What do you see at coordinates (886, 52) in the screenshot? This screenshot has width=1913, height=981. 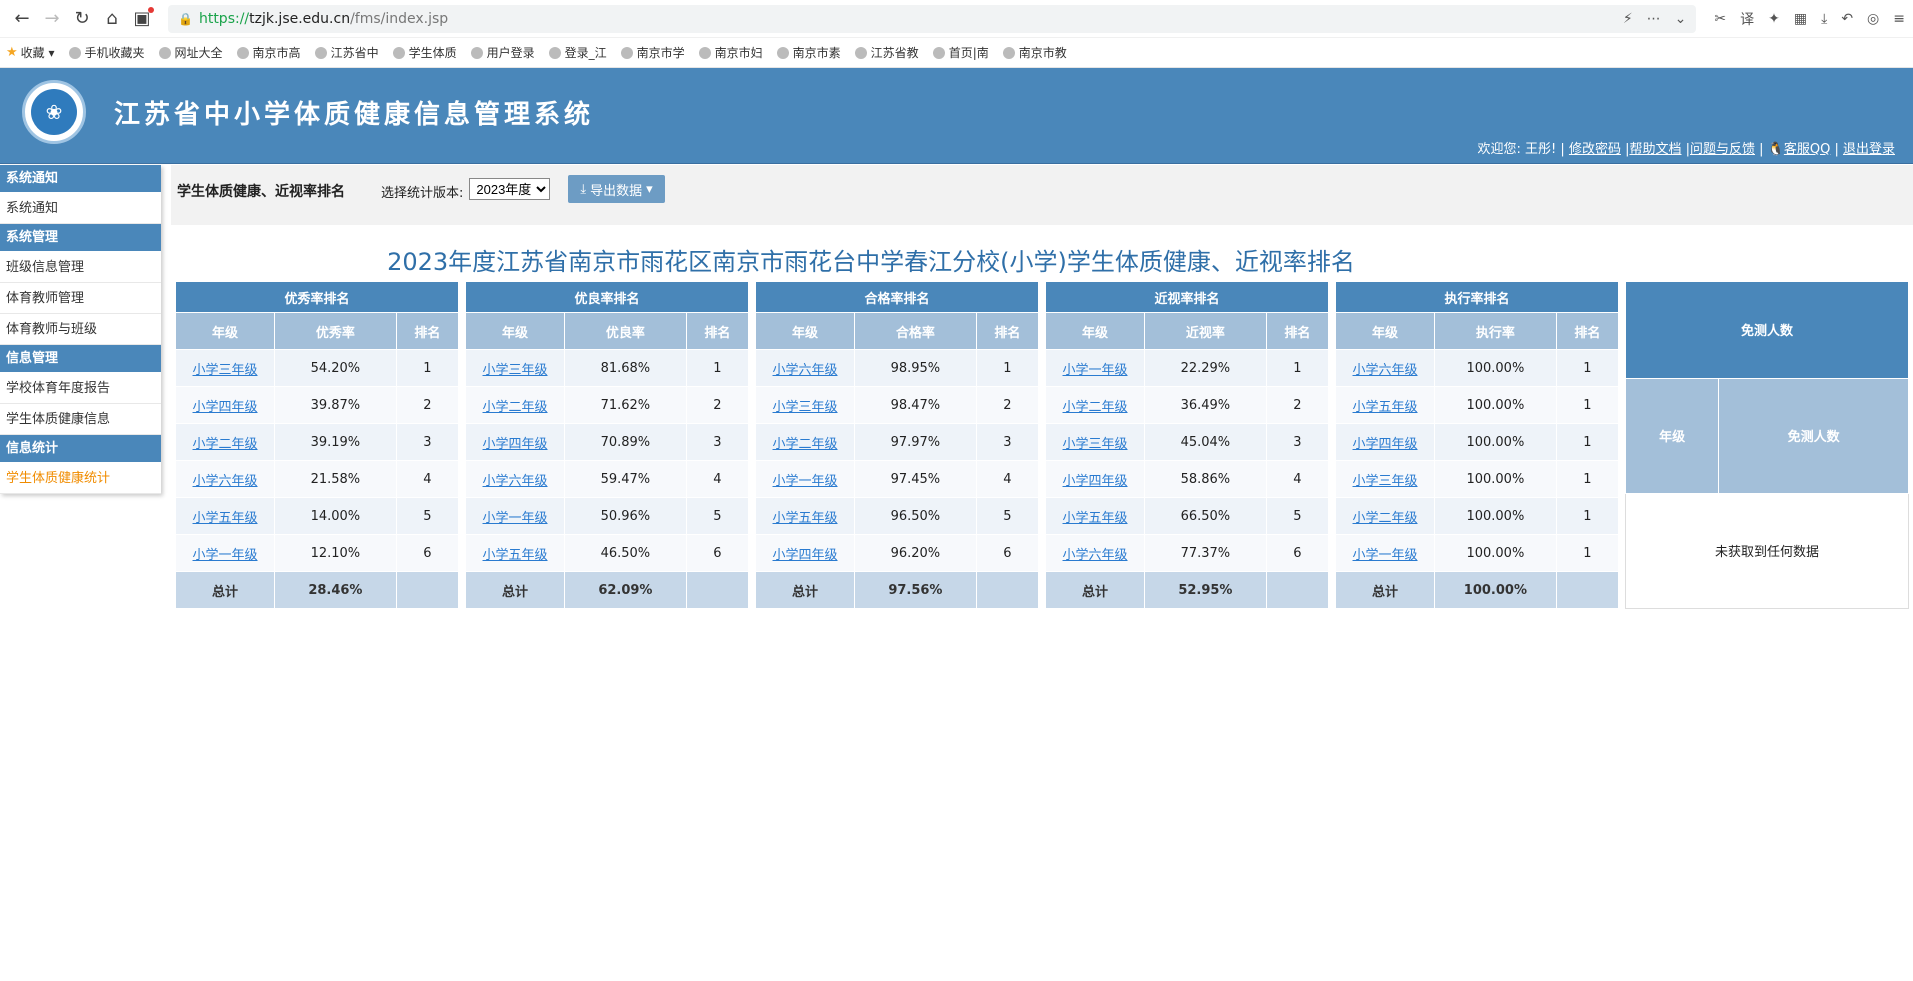 I see `bookmark-item: 江苏省教` at bounding box center [886, 52].